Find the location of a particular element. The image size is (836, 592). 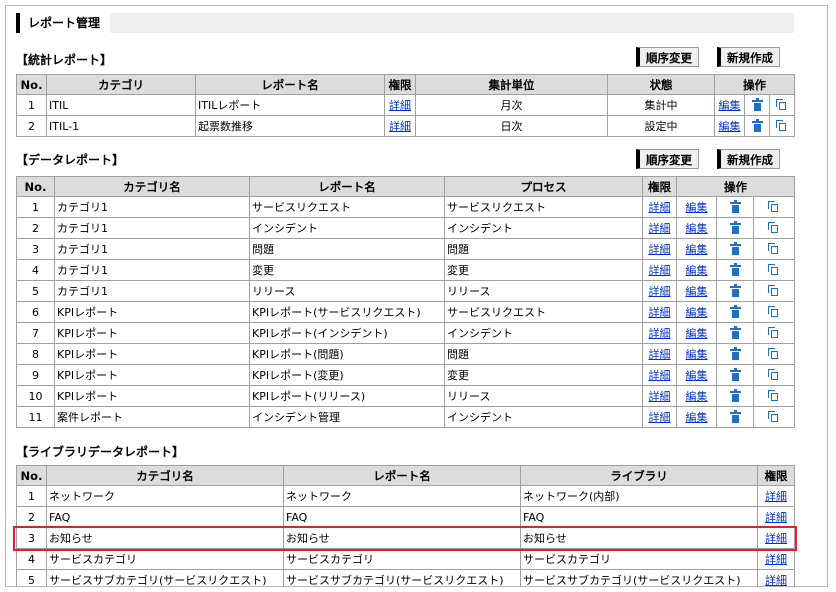

row-number: 5 is located at coordinates (31, 578).